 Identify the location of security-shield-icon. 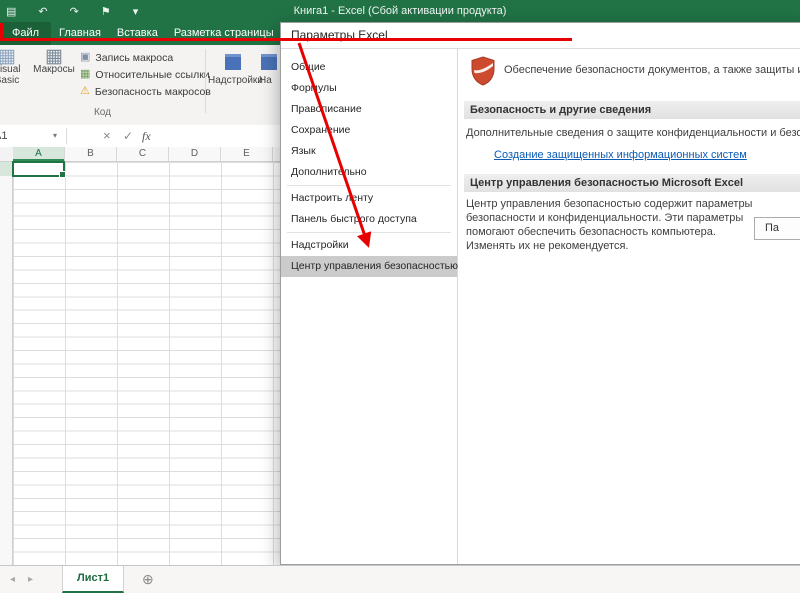
(483, 72).